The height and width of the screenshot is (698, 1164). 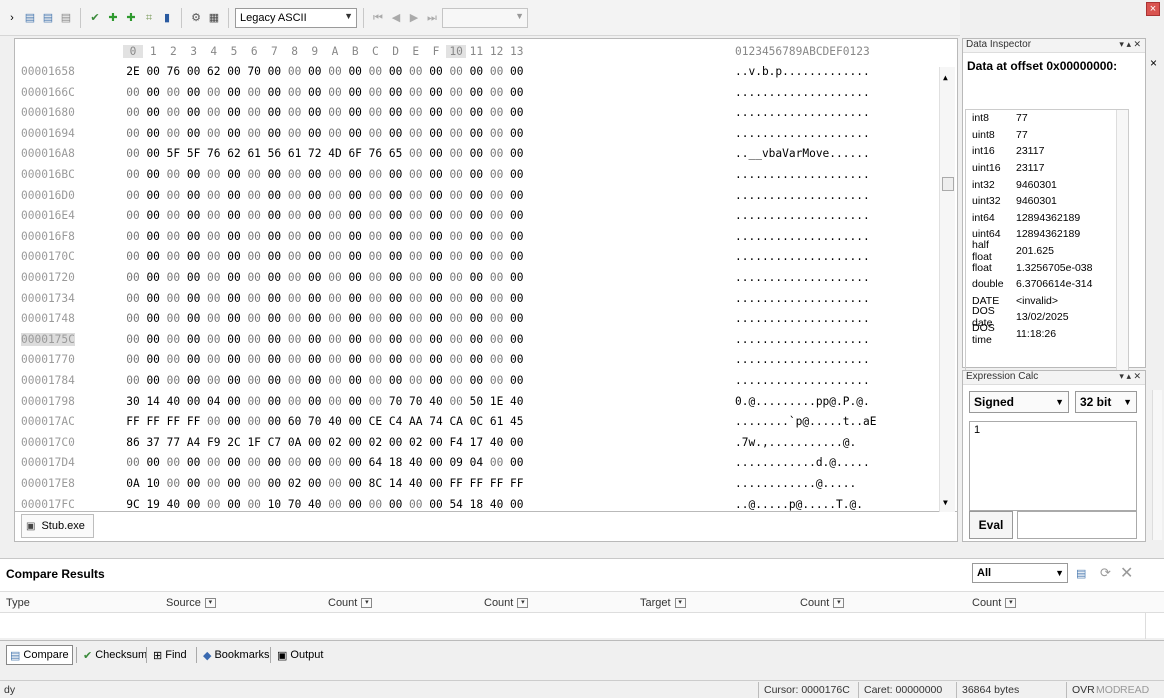 What do you see at coordinates (335, 153) in the screenshot?
I see `hex-byte: 4D` at bounding box center [335, 153].